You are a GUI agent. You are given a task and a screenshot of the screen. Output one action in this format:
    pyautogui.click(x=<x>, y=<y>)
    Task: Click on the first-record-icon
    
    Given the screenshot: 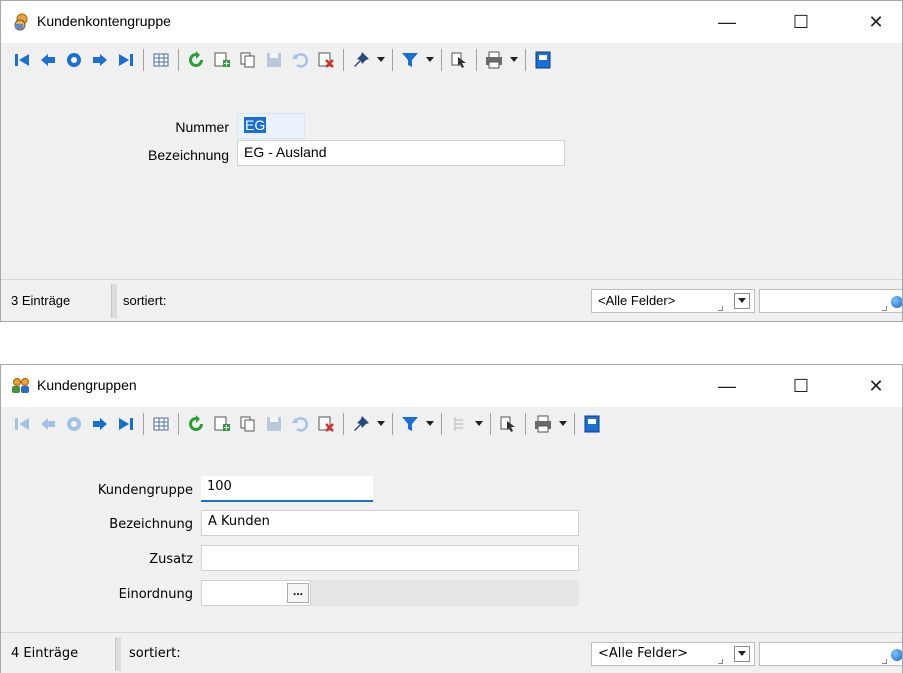 What is the action you would take?
    pyautogui.click(x=22, y=424)
    